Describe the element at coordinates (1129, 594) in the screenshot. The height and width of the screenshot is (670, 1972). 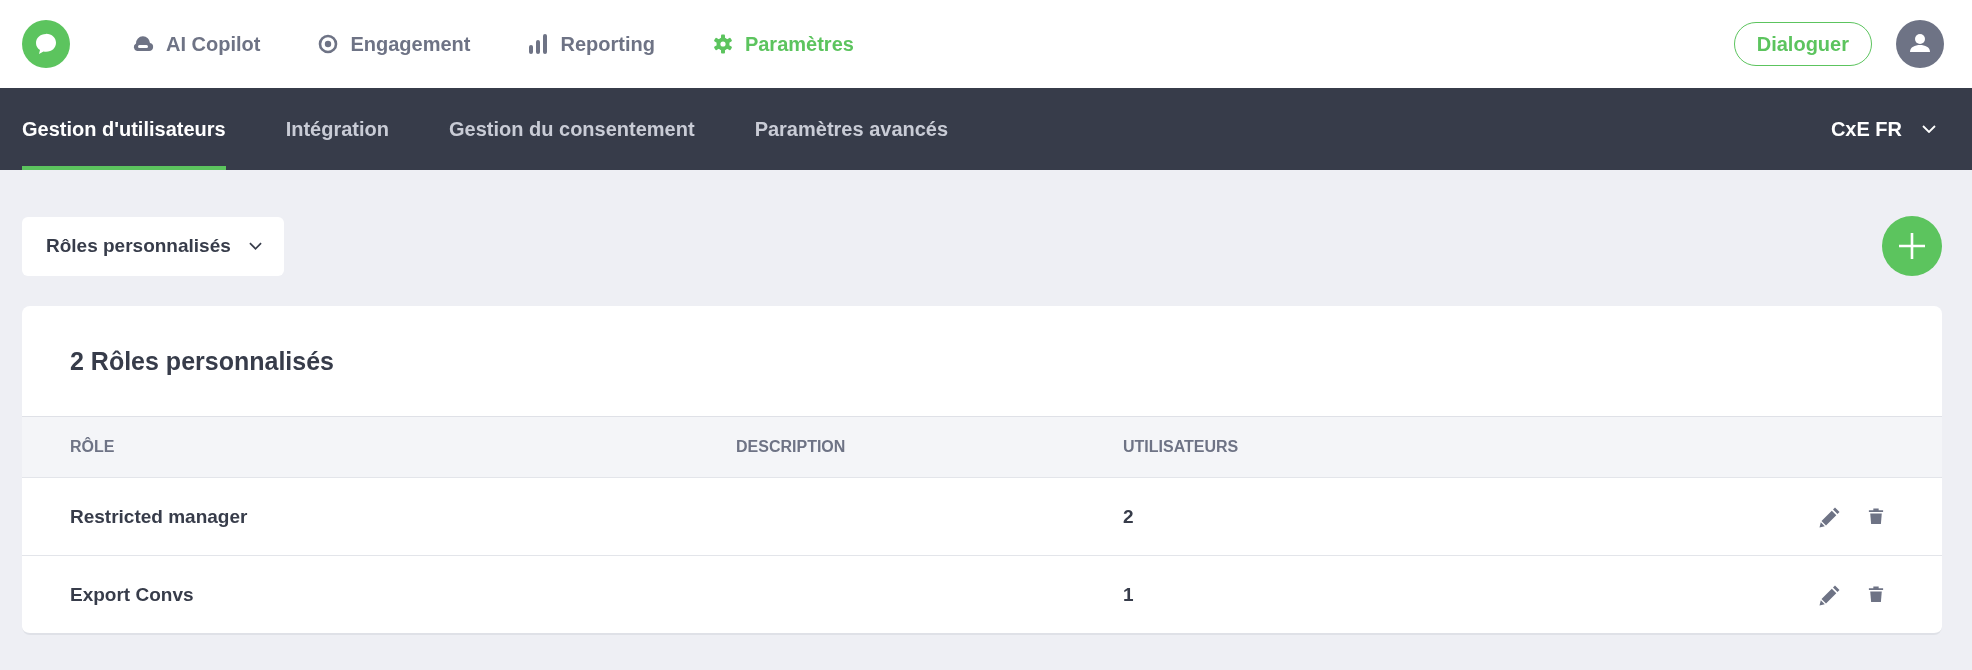
I see `users-count-cell-text: 1` at that location.